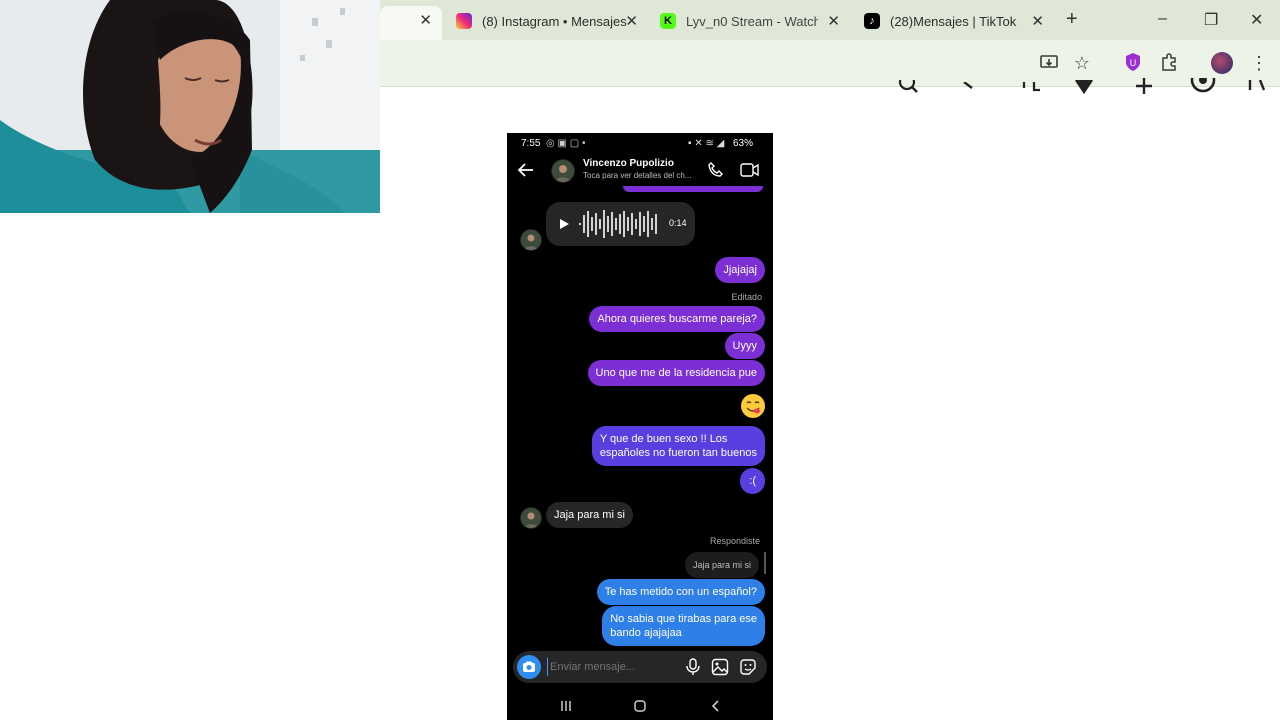 This screenshot has height=720, width=1280. What do you see at coordinates (746, 297) in the screenshot?
I see `edited-label: Editado` at bounding box center [746, 297].